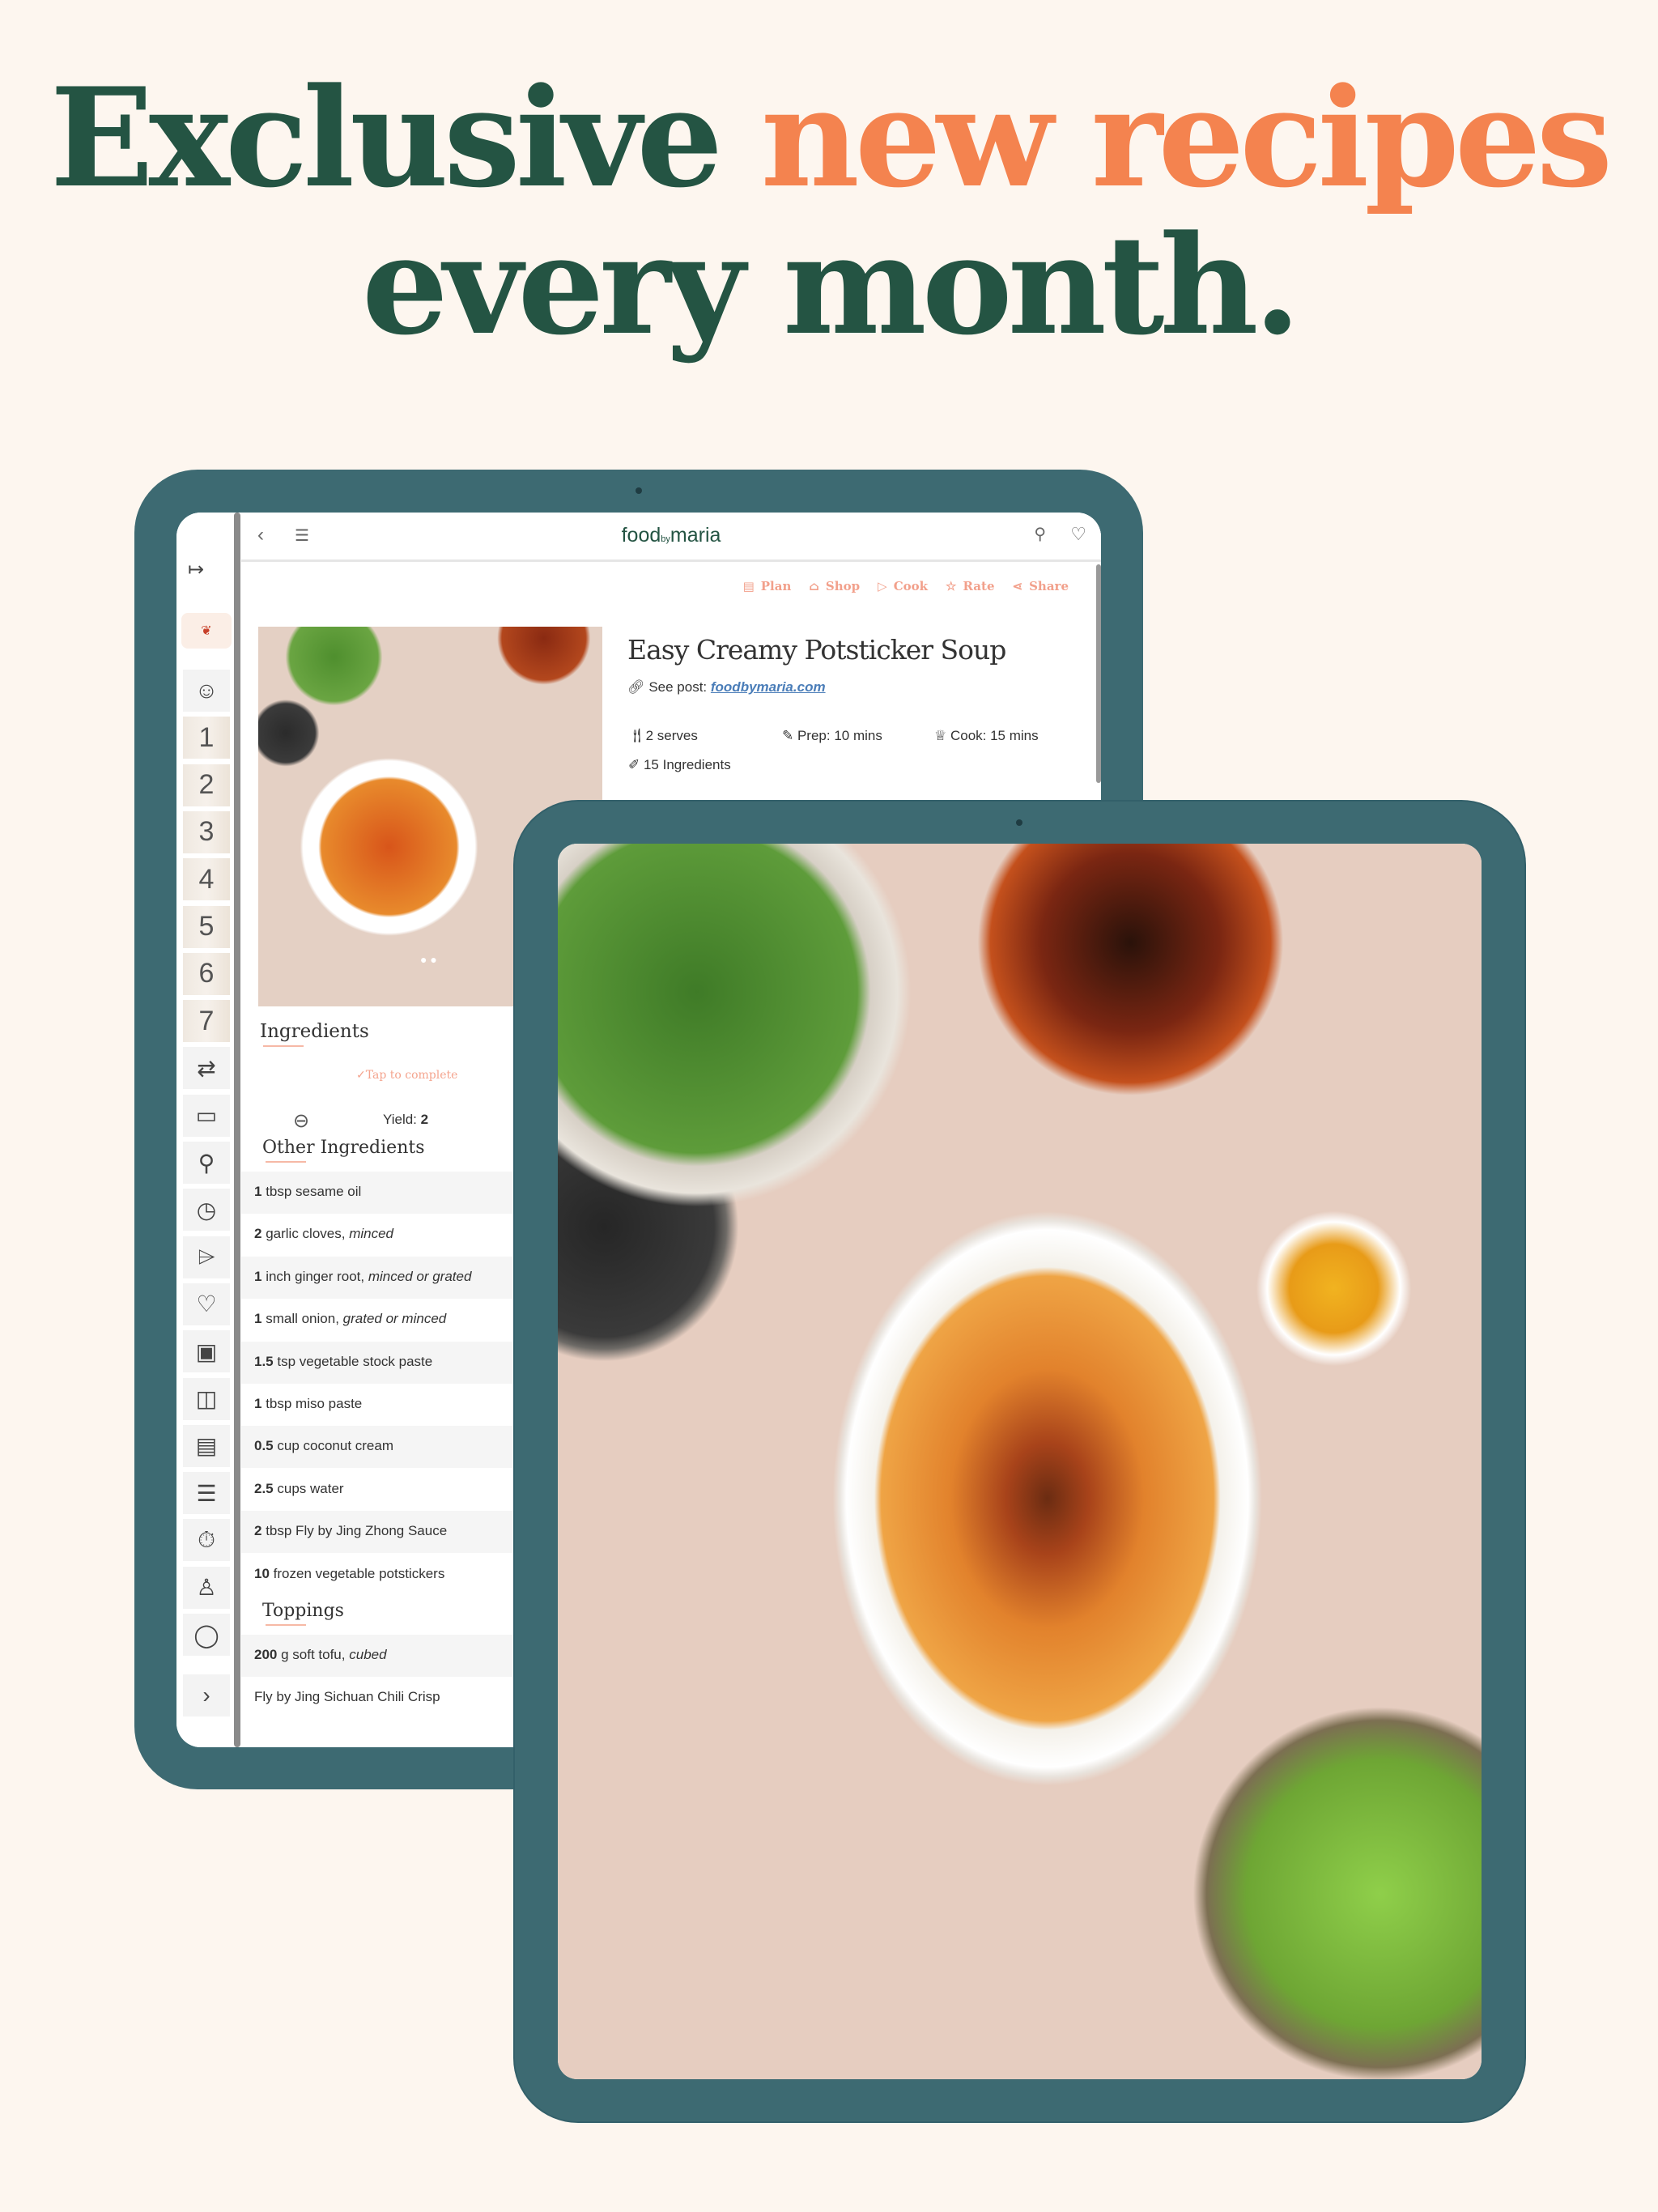 The height and width of the screenshot is (2212, 1658). What do you see at coordinates (206, 1695) in the screenshot?
I see `chevron-right-icon: ›` at bounding box center [206, 1695].